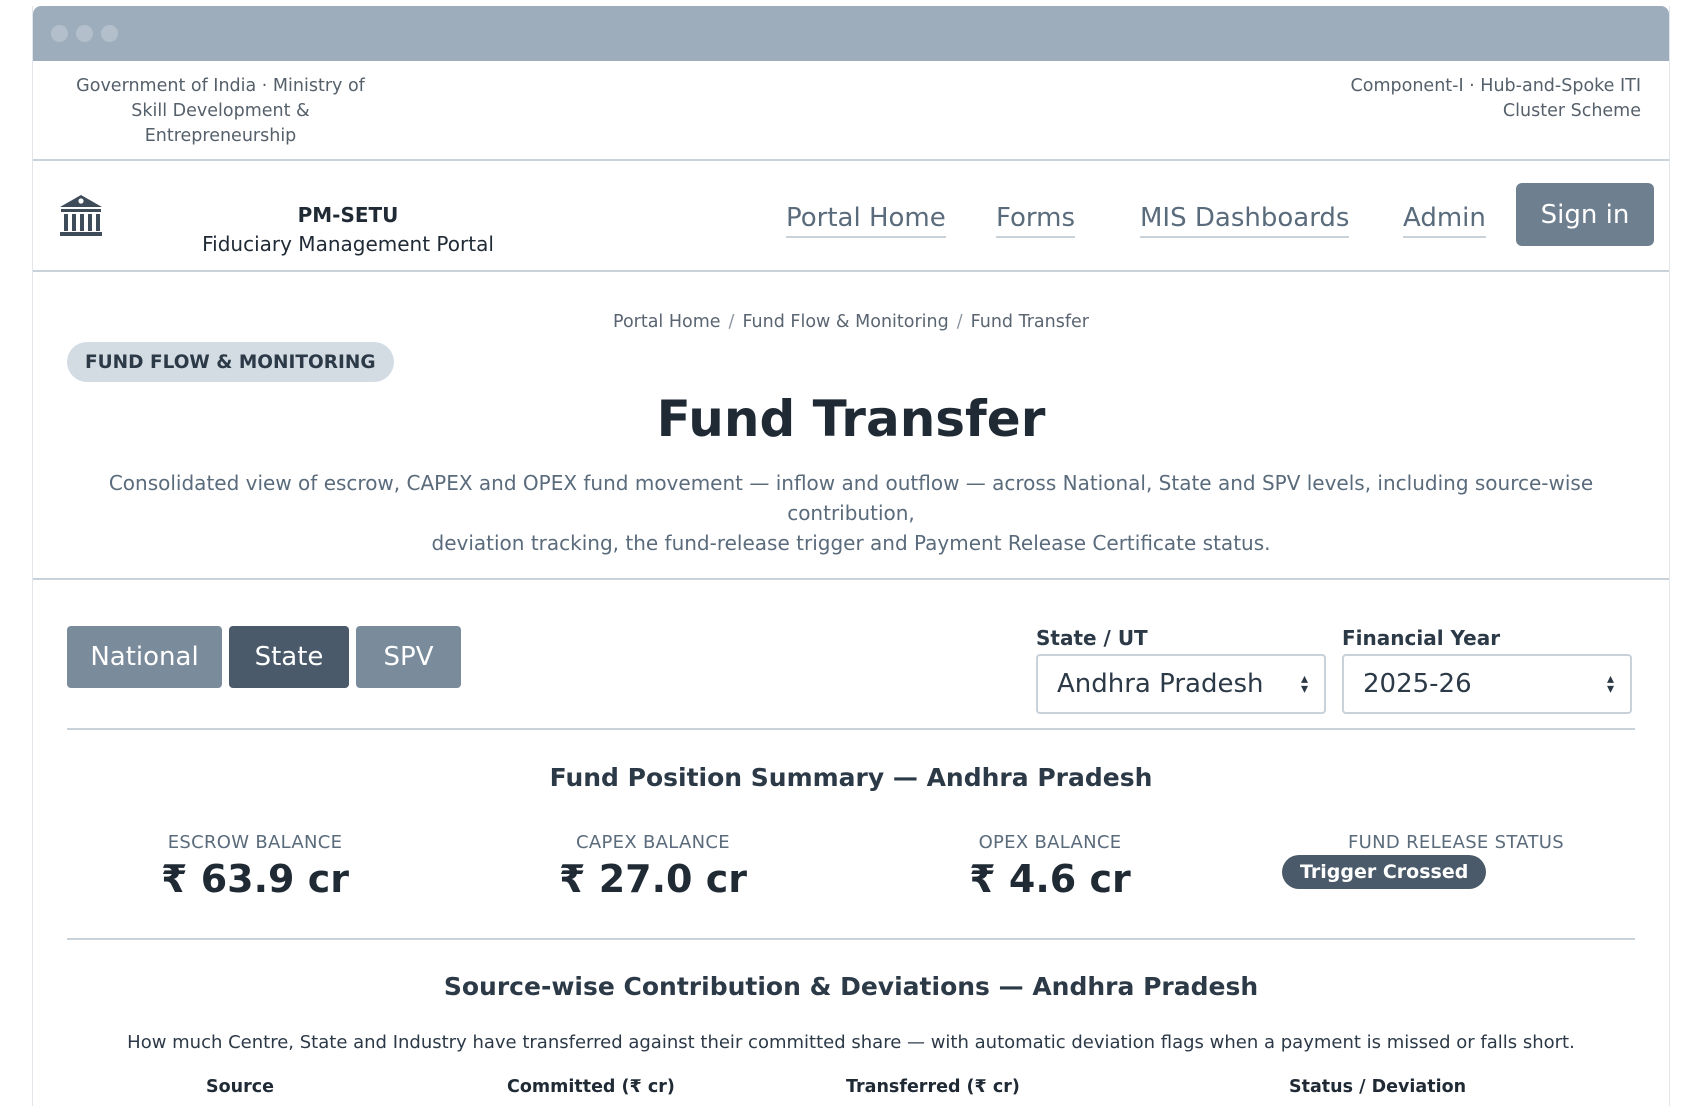 This screenshot has width=1682, height=1106. Describe the element at coordinates (1487, 684) in the screenshot. I see `financial-year-select: 2025-26 ▴ ▾` at that location.